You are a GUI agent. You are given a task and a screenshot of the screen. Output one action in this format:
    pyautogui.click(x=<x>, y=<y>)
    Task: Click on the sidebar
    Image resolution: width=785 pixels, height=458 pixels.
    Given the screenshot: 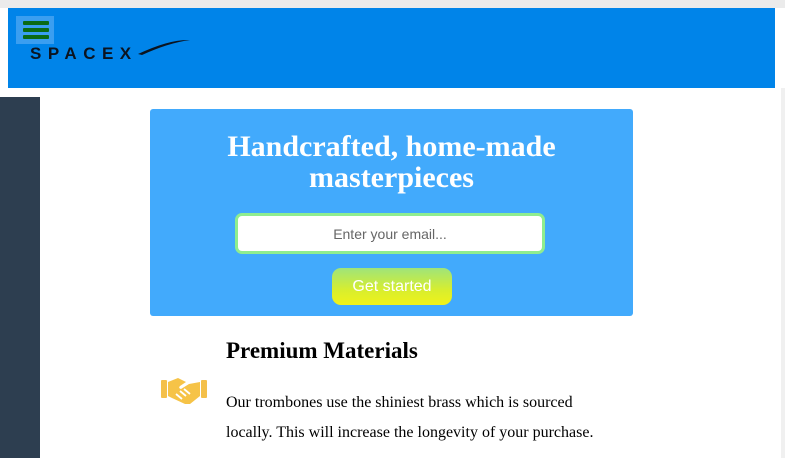 What is the action you would take?
    pyautogui.click(x=20, y=277)
    